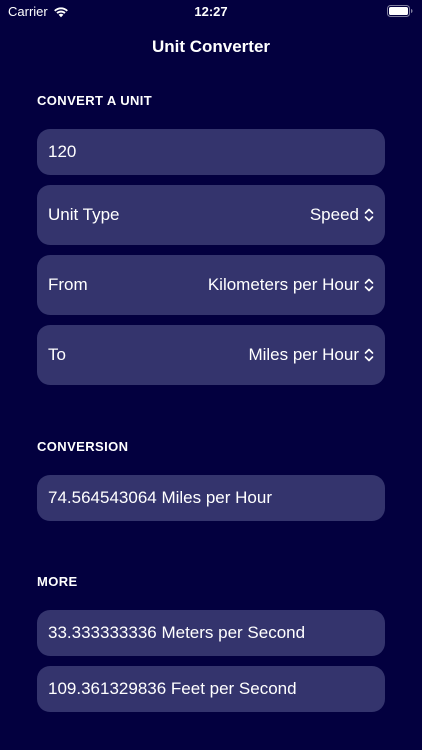  I want to click on more-result-feet-per-second: 109.361329836 Feet per Second, so click(172, 688).